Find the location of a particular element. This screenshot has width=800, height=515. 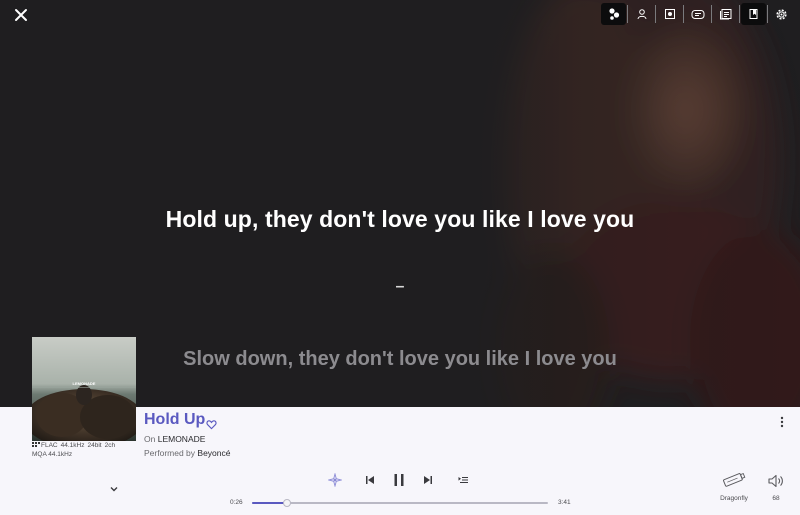

settings-icon is located at coordinates (781, 14).